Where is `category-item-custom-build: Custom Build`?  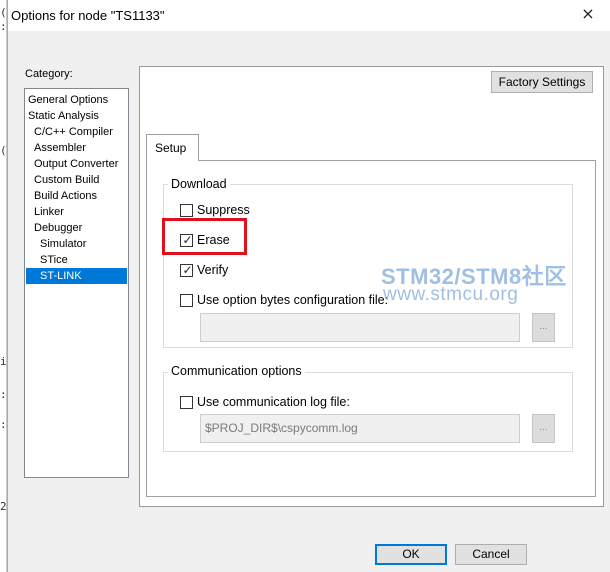
category-item-custom-build: Custom Build is located at coordinates (76, 180).